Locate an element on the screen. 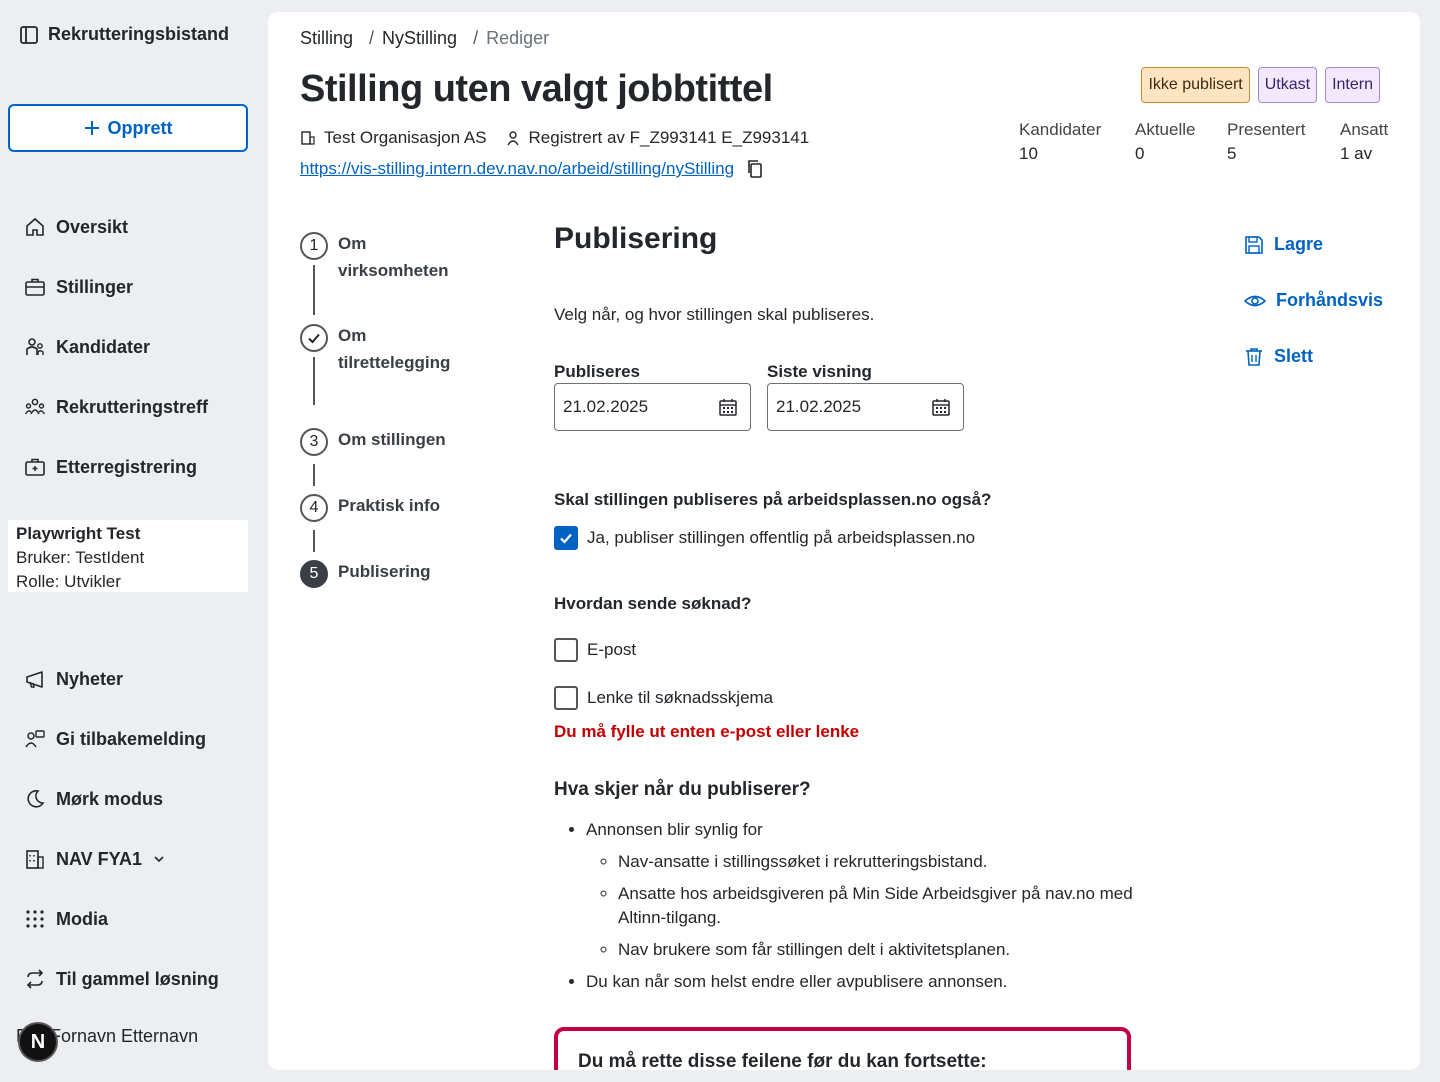 The height and width of the screenshot is (1082, 1440). sidebar-item-stillinger: Stillinger is located at coordinates (78, 287).